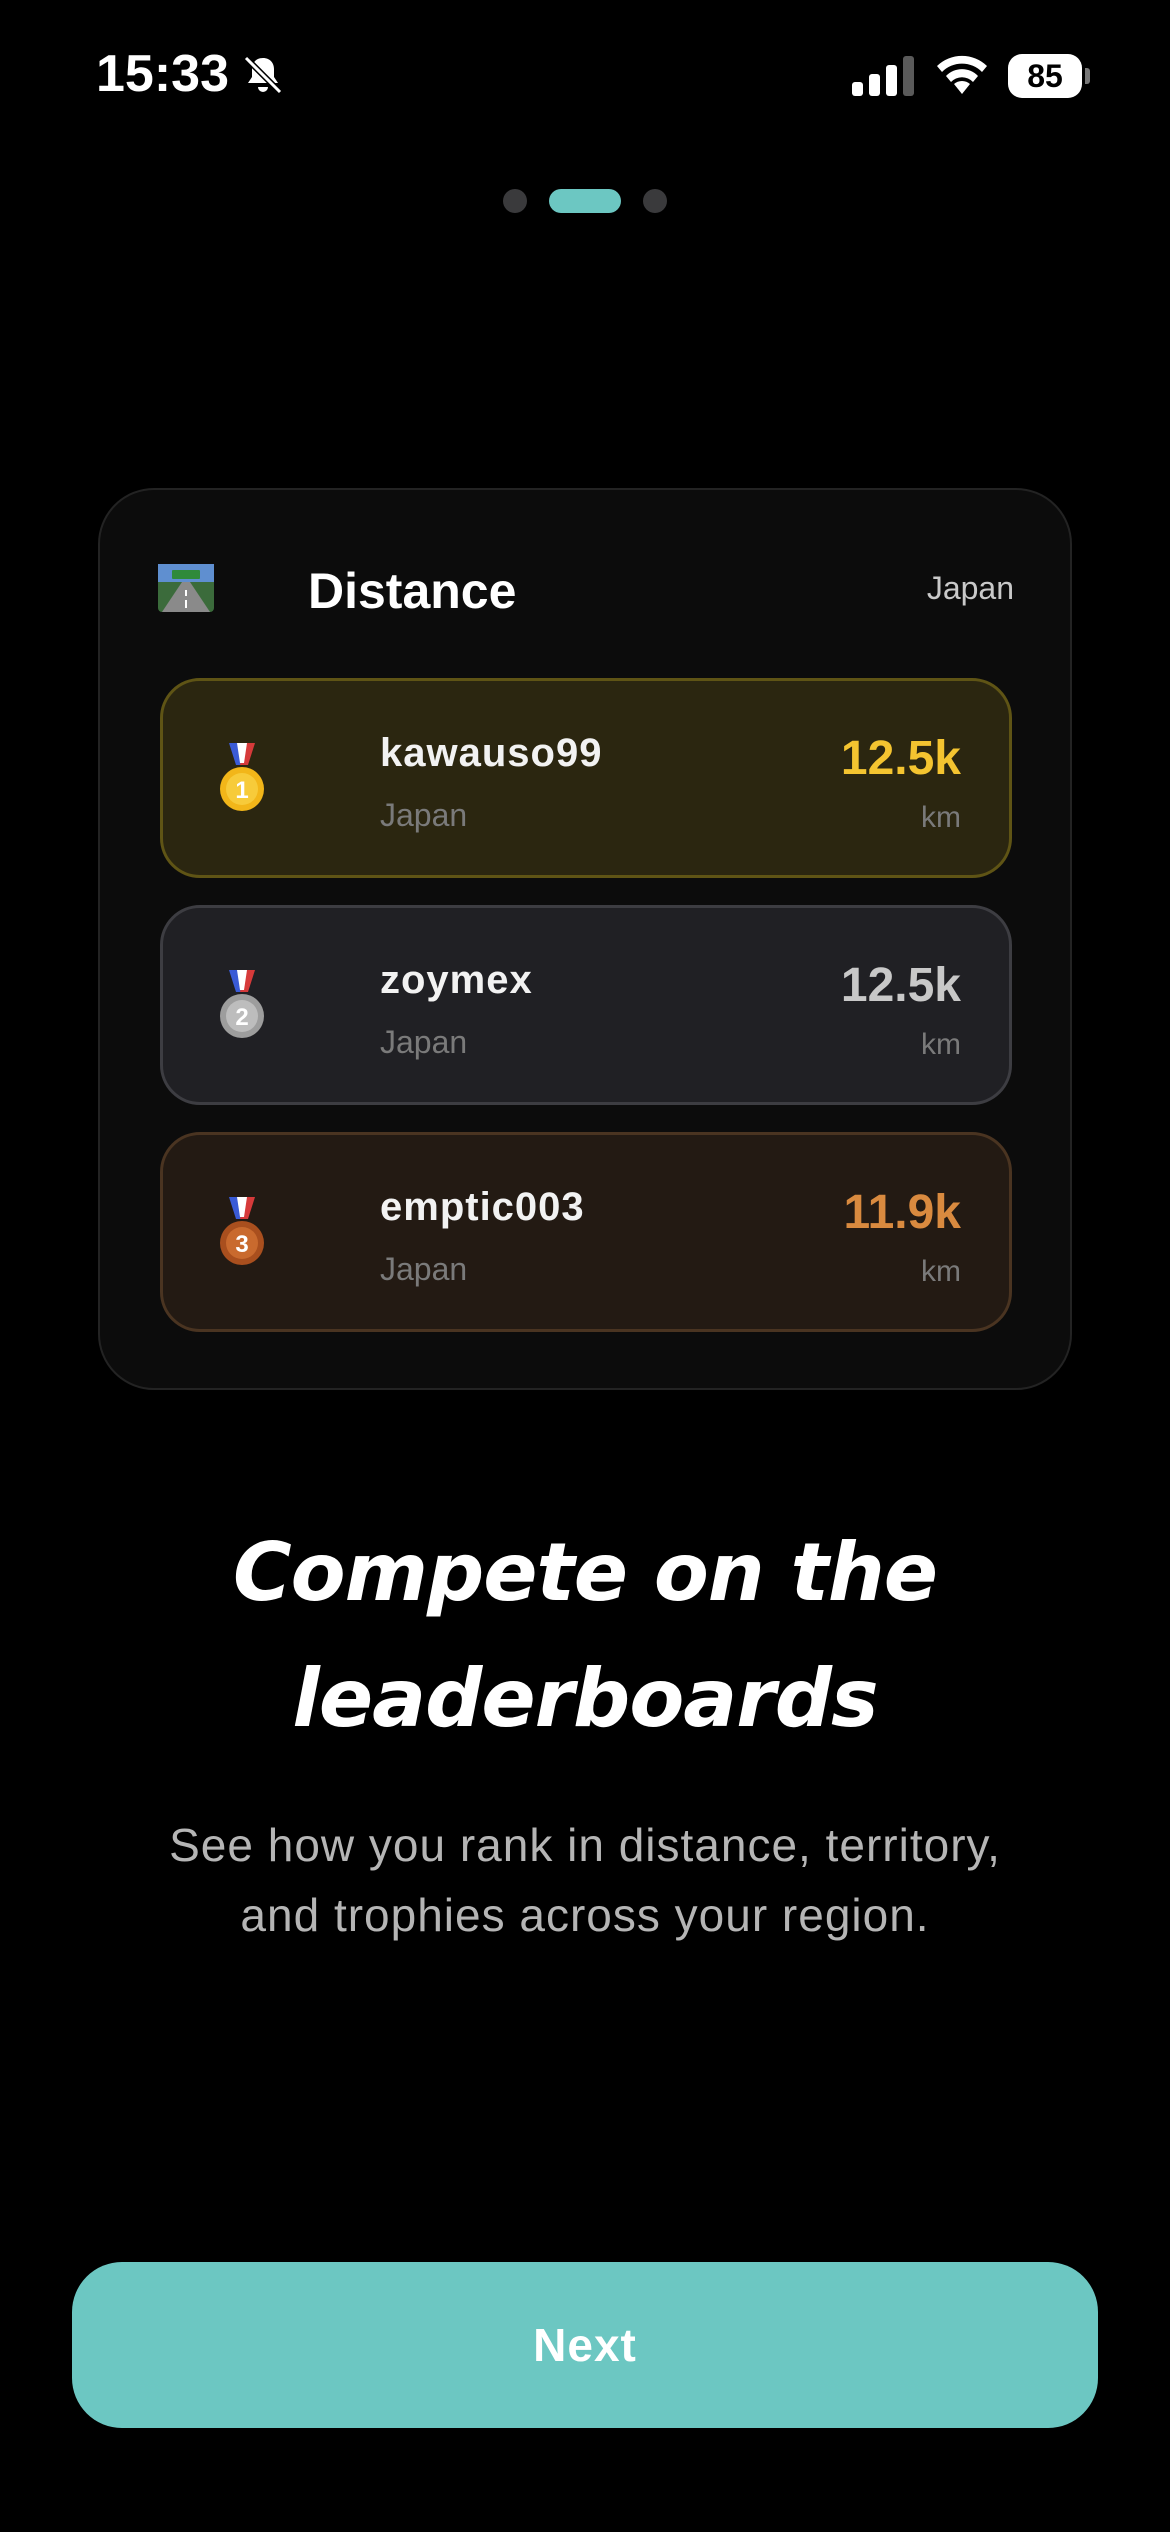 This screenshot has width=1170, height=2532. I want to click on bronze-medal-icon: 3, so click(242, 1231).